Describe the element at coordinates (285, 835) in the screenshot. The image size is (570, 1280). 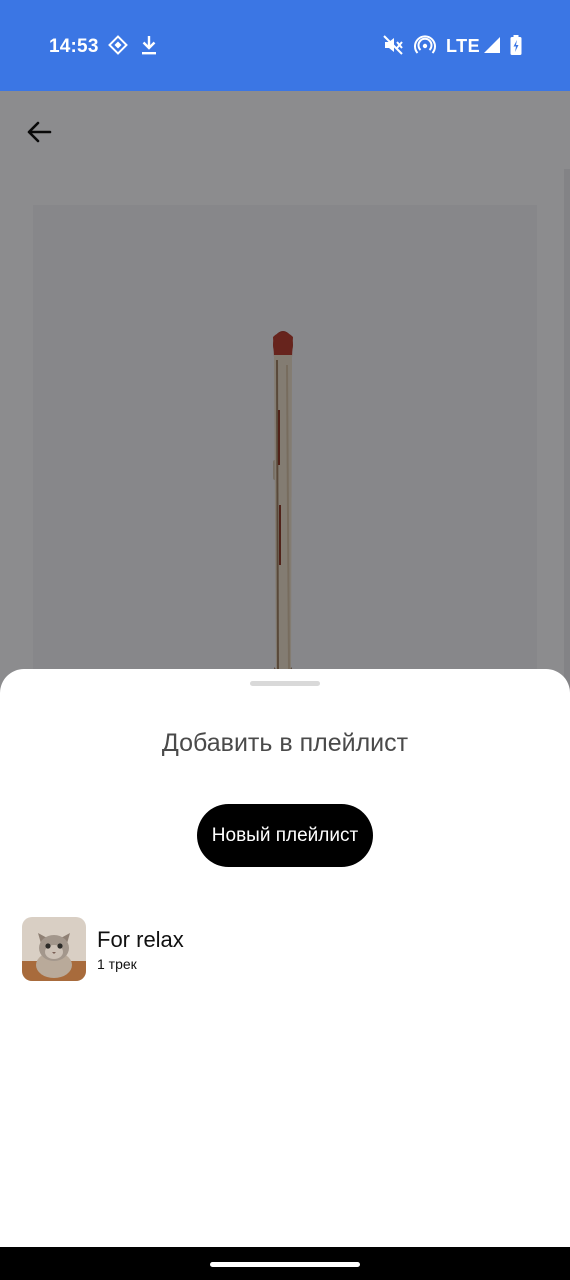
I see `new-playlist-button: Новый плейлист` at that location.